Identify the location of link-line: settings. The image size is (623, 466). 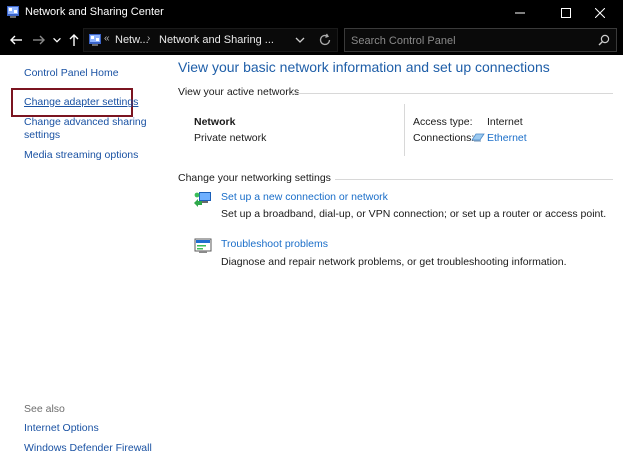
(42, 135).